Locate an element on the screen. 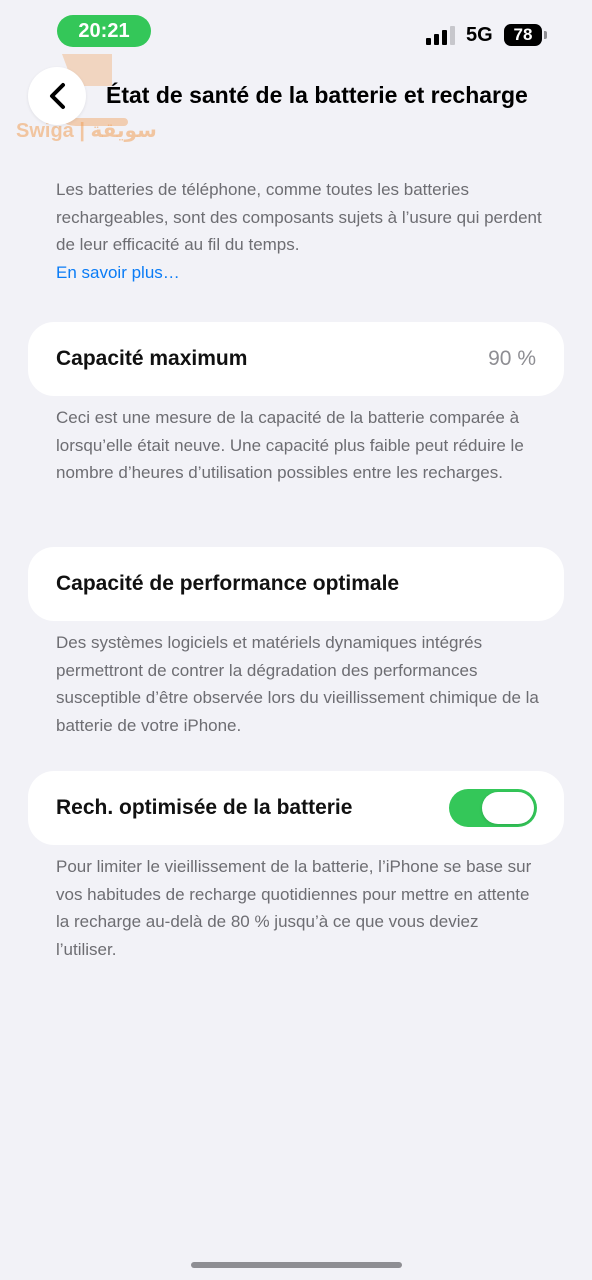 This screenshot has width=592, height=1280. battery-icon: 78 is located at coordinates (525, 35).